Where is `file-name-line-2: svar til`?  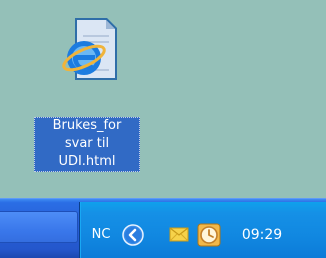 file-name-line-2: svar til is located at coordinates (87, 143).